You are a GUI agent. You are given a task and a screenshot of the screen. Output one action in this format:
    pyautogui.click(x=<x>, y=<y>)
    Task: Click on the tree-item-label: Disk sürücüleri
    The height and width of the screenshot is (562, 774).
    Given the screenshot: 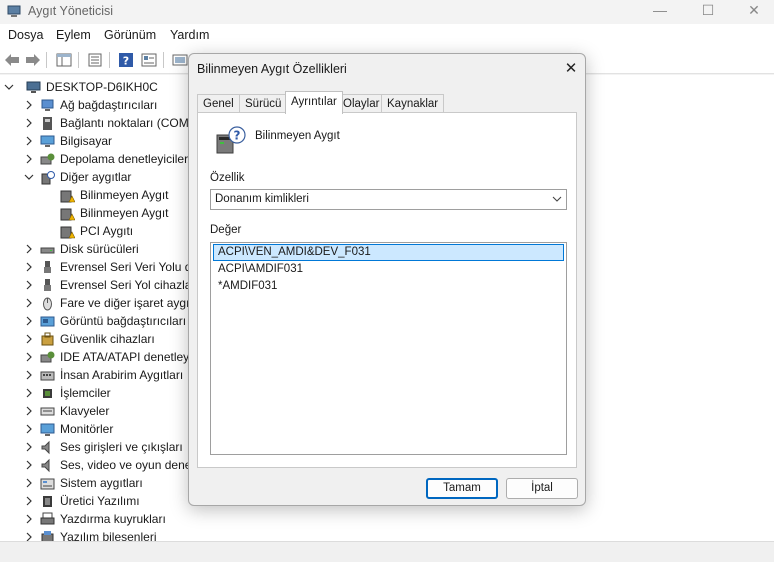 What is the action you would take?
    pyautogui.click(x=99, y=249)
    